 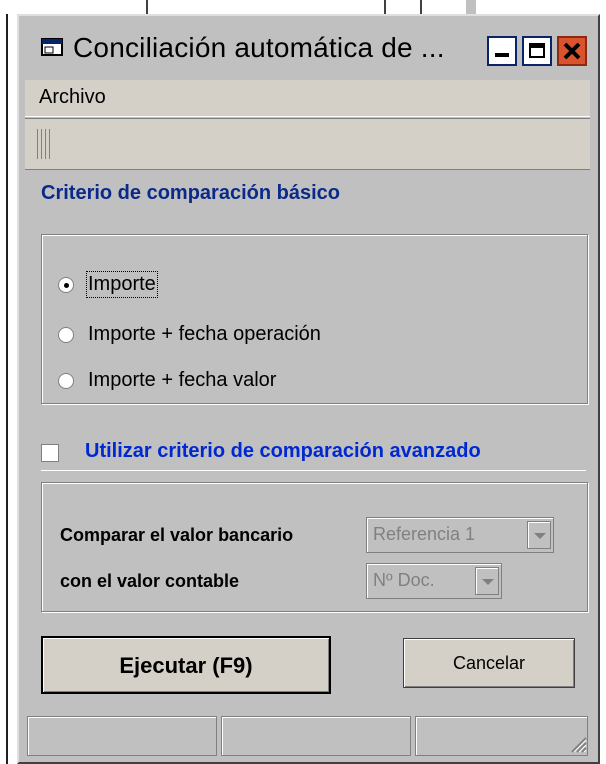 What do you see at coordinates (72, 97) in the screenshot?
I see `menu-archivo: Archivo` at bounding box center [72, 97].